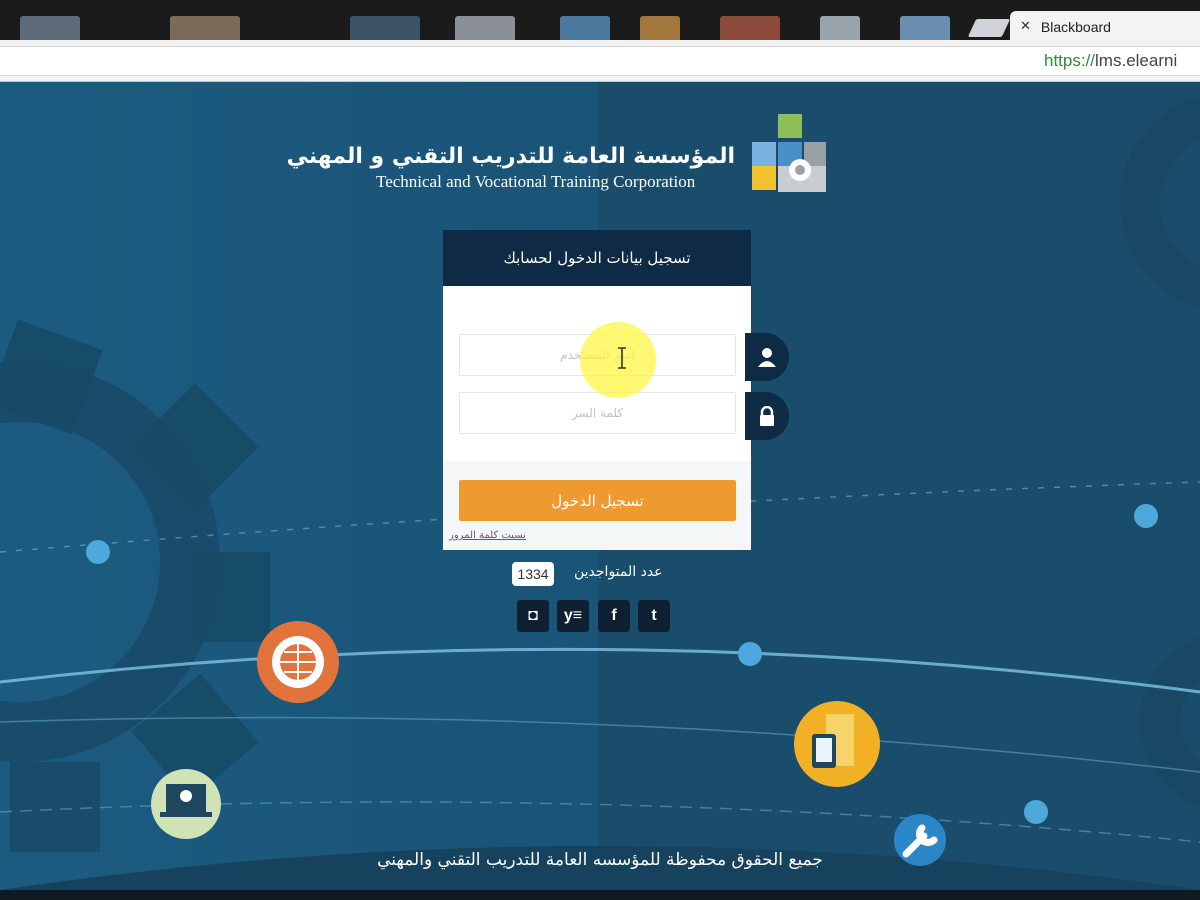 The image size is (1200, 900). What do you see at coordinates (510, 156) in the screenshot?
I see `logo-arabic-name: المؤسسة العامة للتدريب التقني و المهني` at bounding box center [510, 156].